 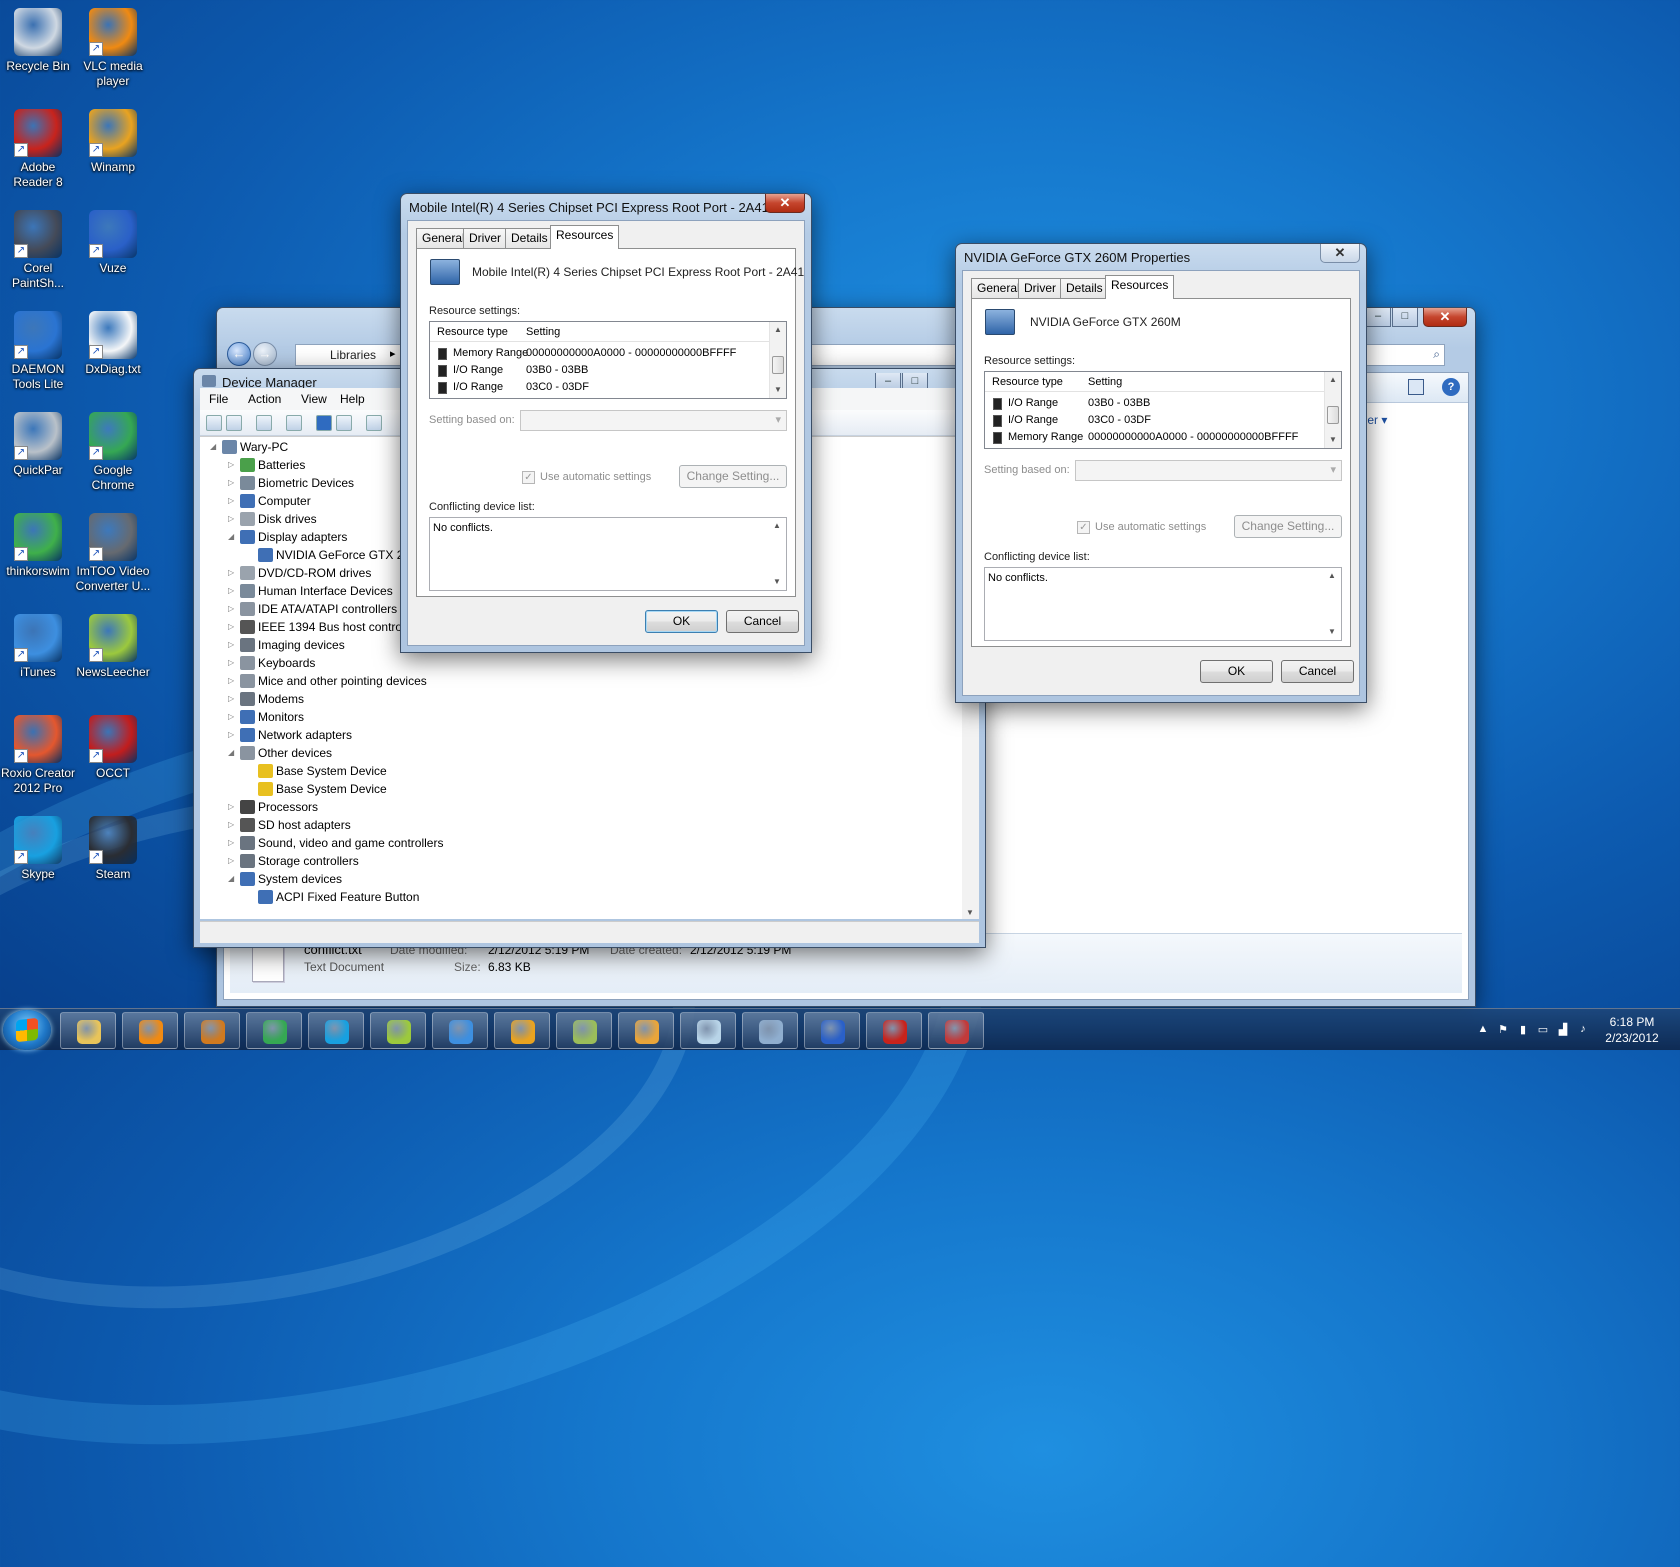 I want to click on desktop-icon: ↗ Skype, so click(x=38, y=849).